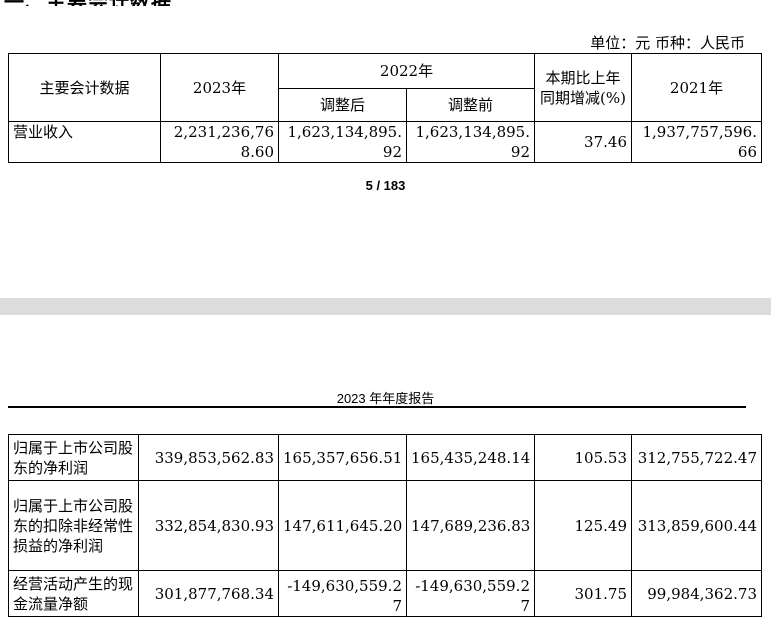  I want to click on cell-2021: 99,984,362.73, so click(696, 593).